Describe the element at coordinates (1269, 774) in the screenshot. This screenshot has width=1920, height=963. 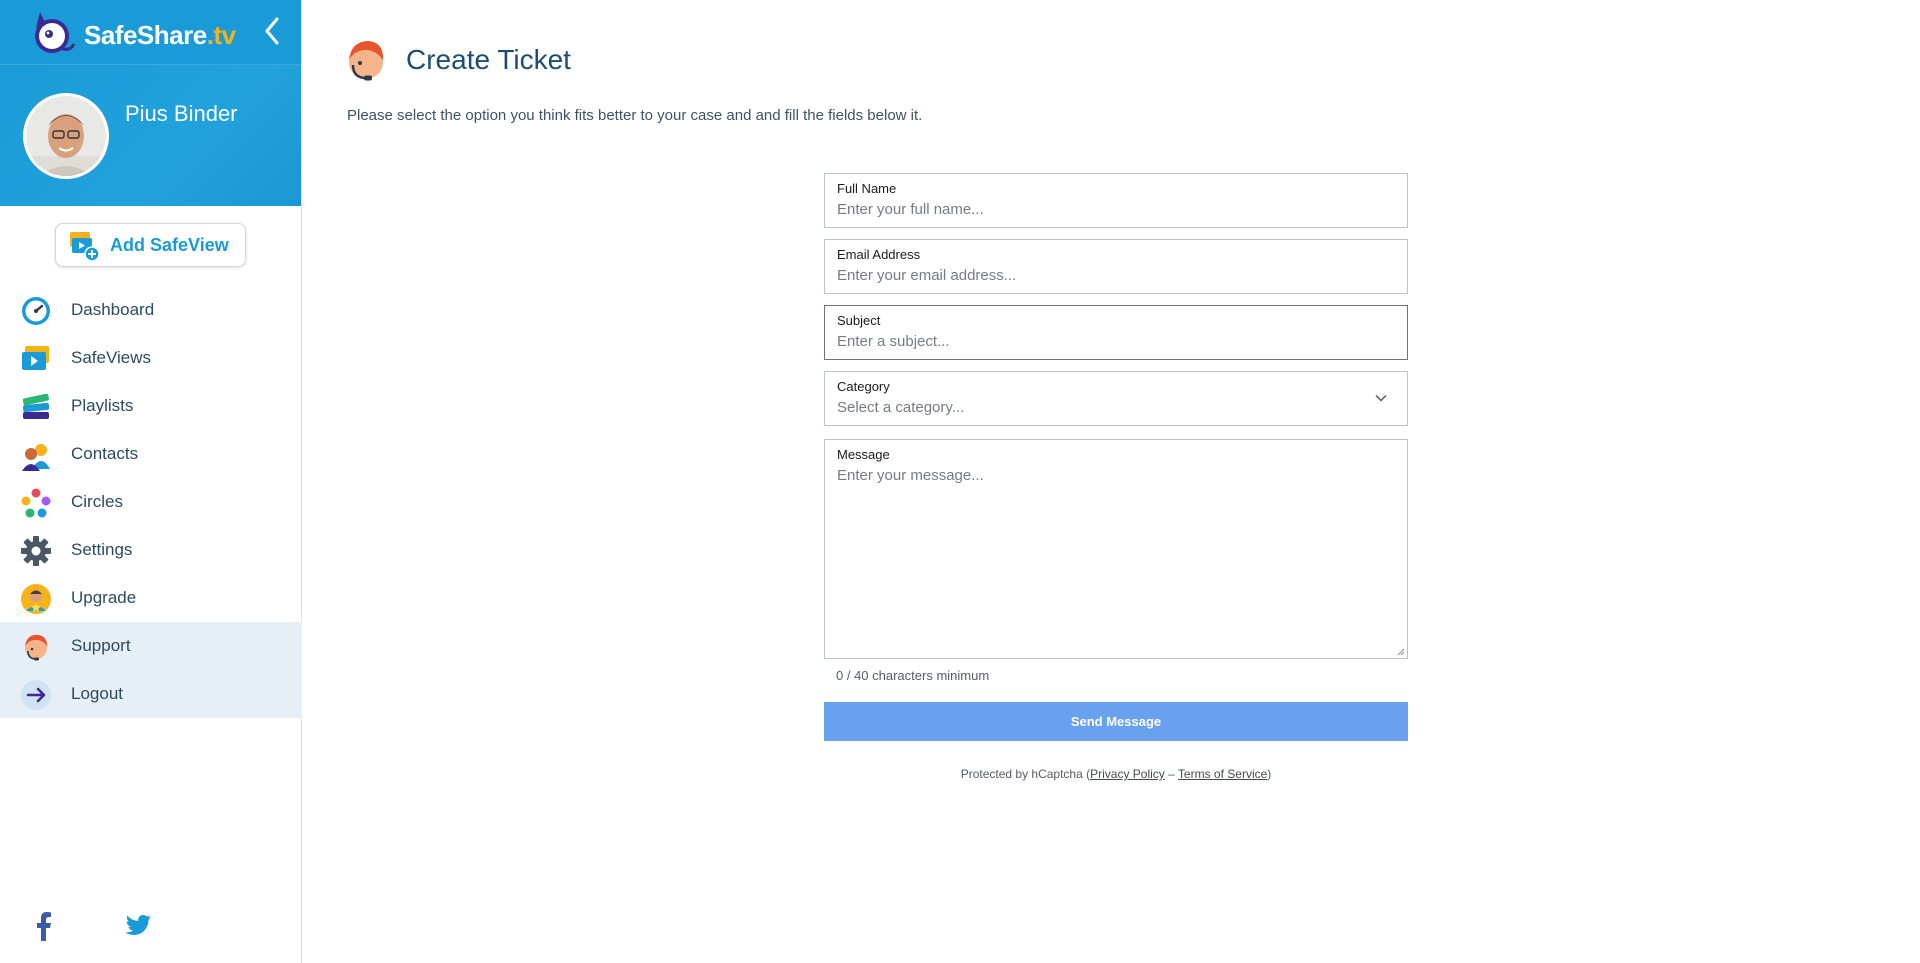
I see `captcha-suffix: )` at that location.